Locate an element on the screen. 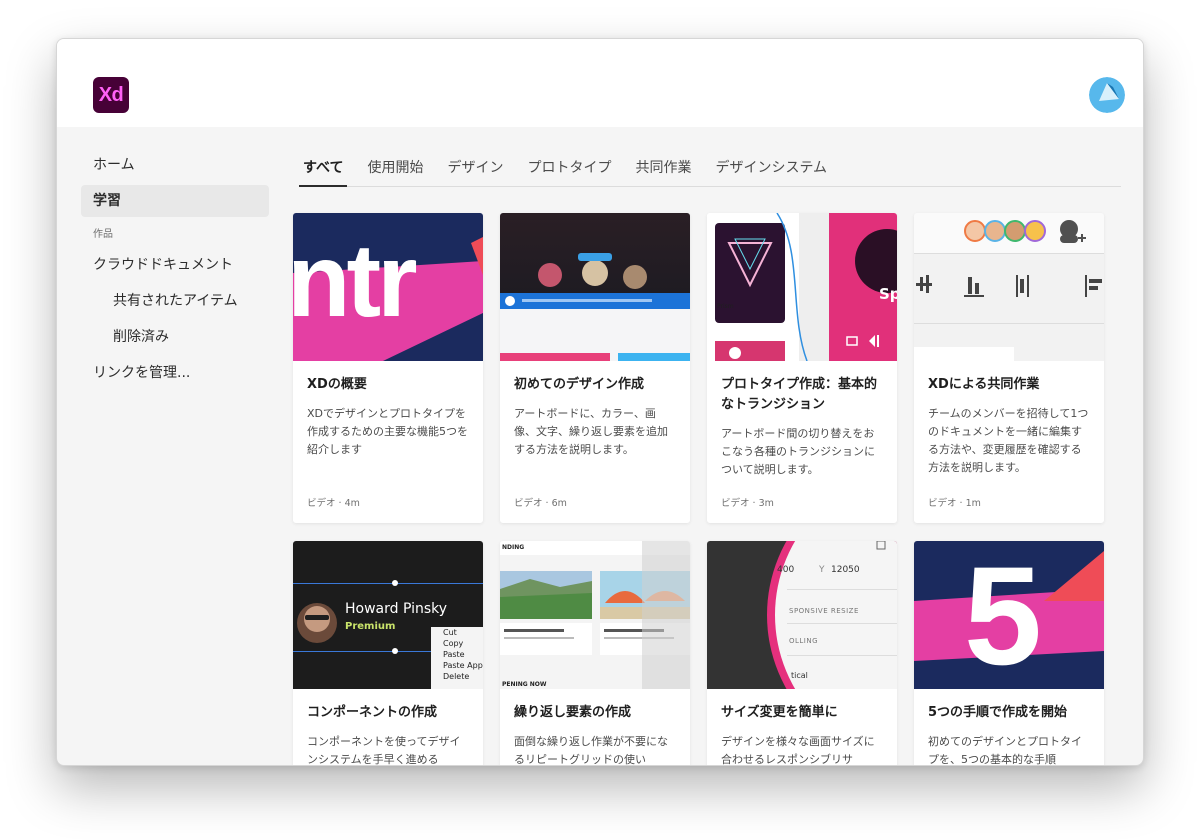 The height and width of the screenshot is (840, 1200). tab-collaboration: 共同作業 is located at coordinates (663, 169).